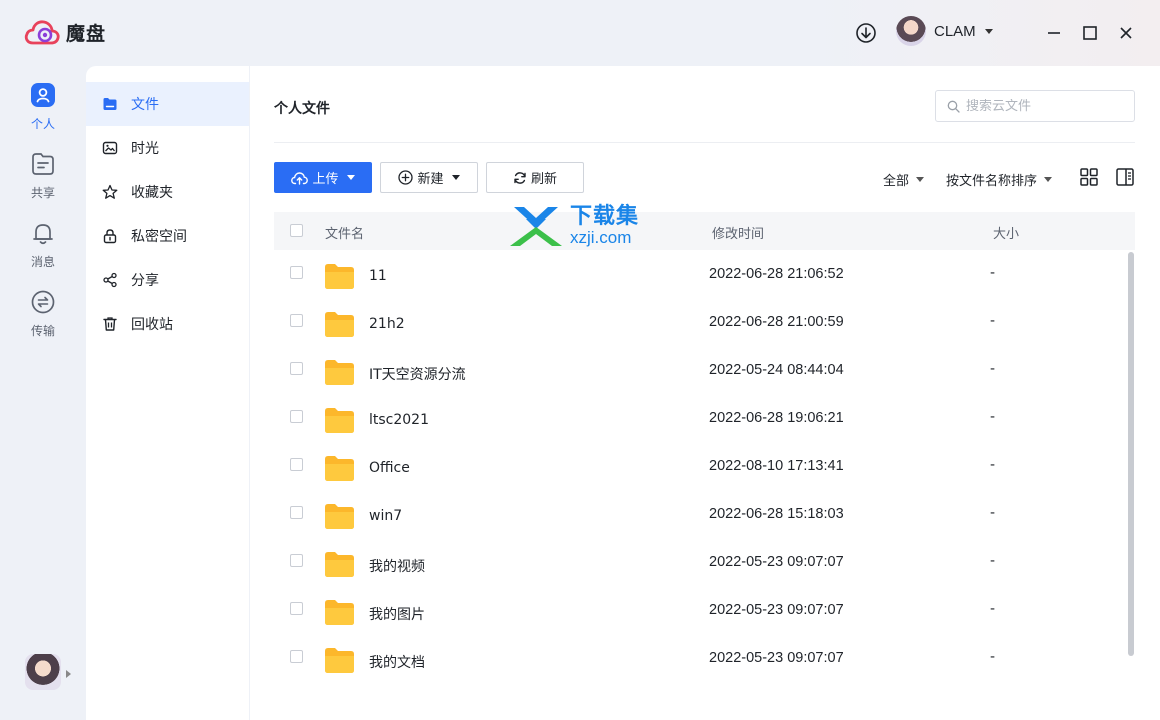 This screenshot has height=720, width=1160. Describe the element at coordinates (43, 672) in the screenshot. I see `account-avatar` at that location.